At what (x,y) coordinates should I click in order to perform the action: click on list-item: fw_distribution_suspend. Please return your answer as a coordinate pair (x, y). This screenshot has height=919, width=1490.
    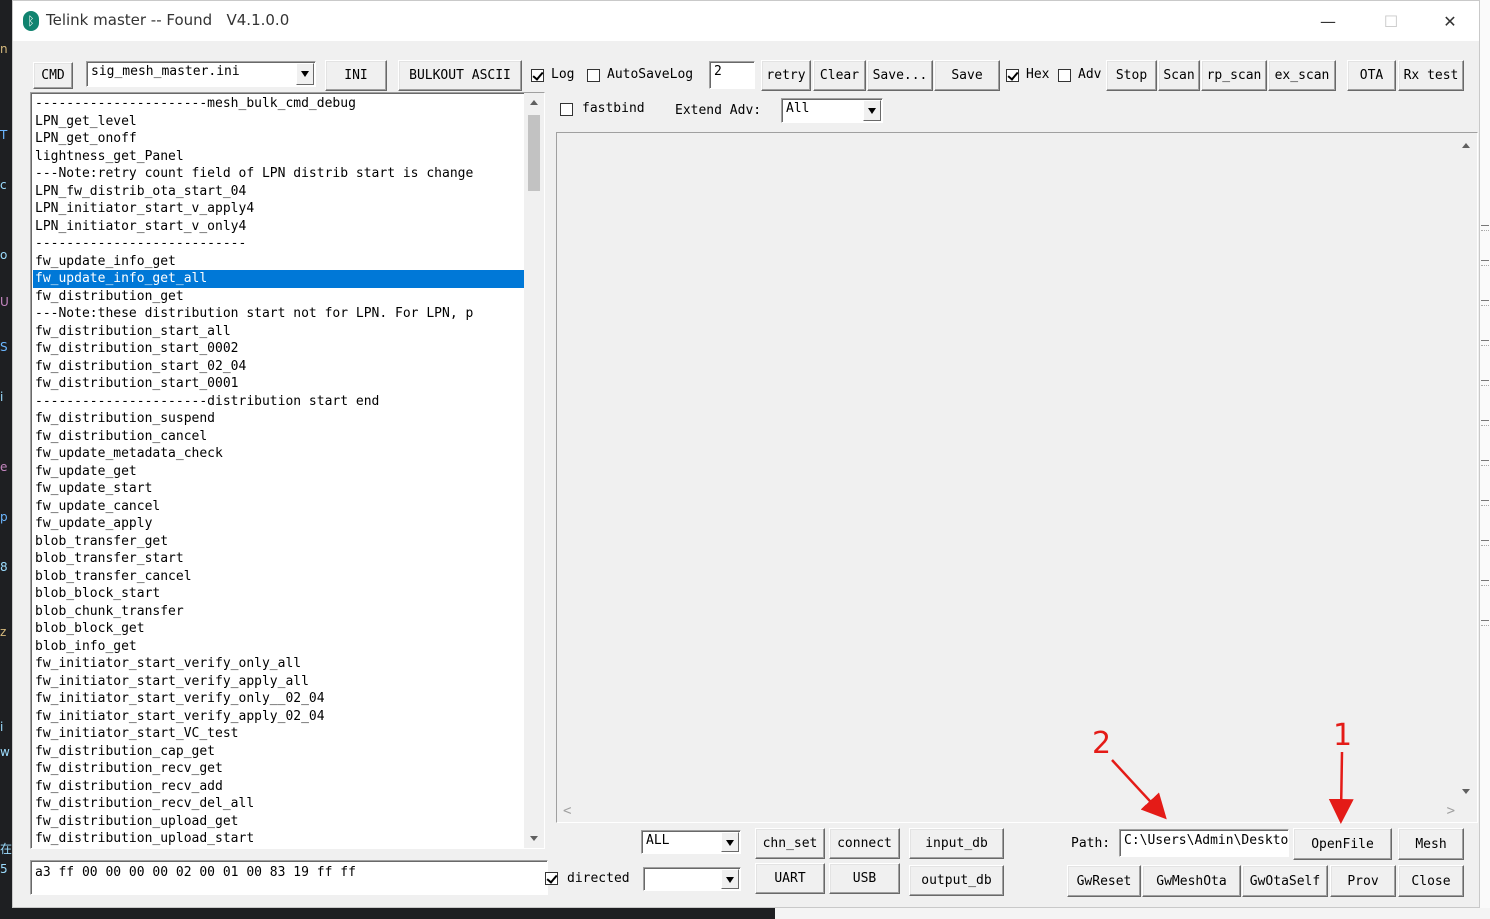
    Looking at the image, I should click on (279, 419).